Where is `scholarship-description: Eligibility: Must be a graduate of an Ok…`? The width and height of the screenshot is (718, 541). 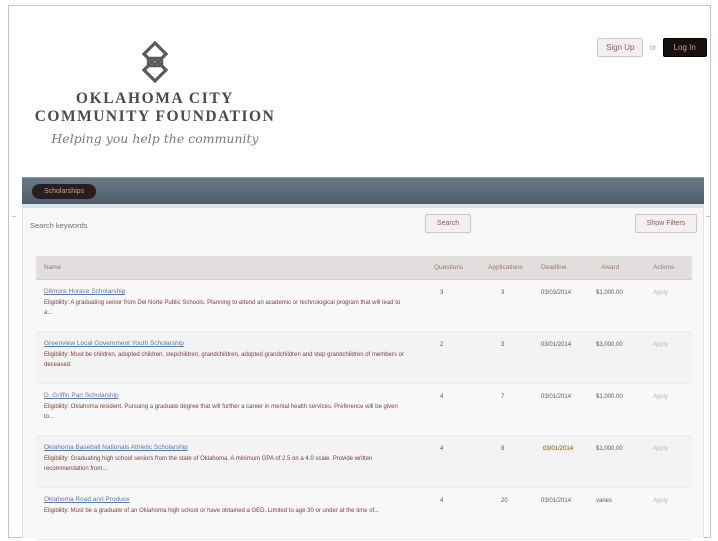
scholarship-description: Eligibility: Must be a graduate of an Ok… is located at coordinates (212, 511).